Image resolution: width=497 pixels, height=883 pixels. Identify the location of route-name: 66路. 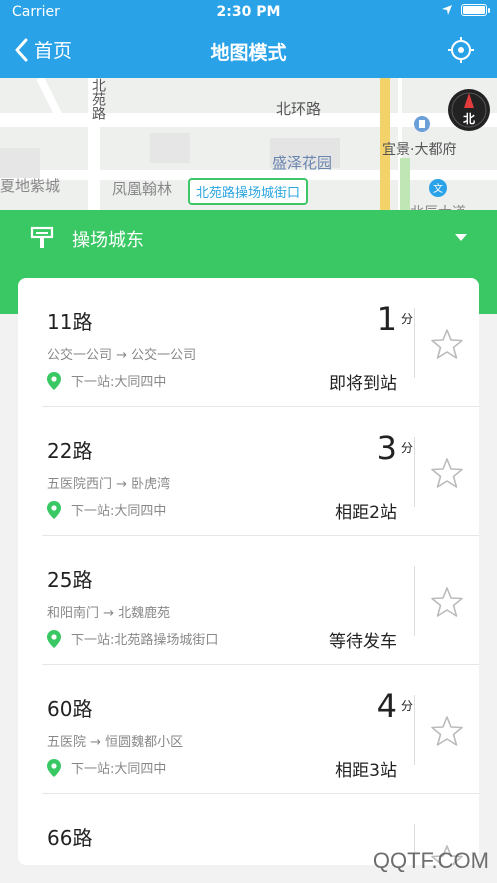
(70, 838).